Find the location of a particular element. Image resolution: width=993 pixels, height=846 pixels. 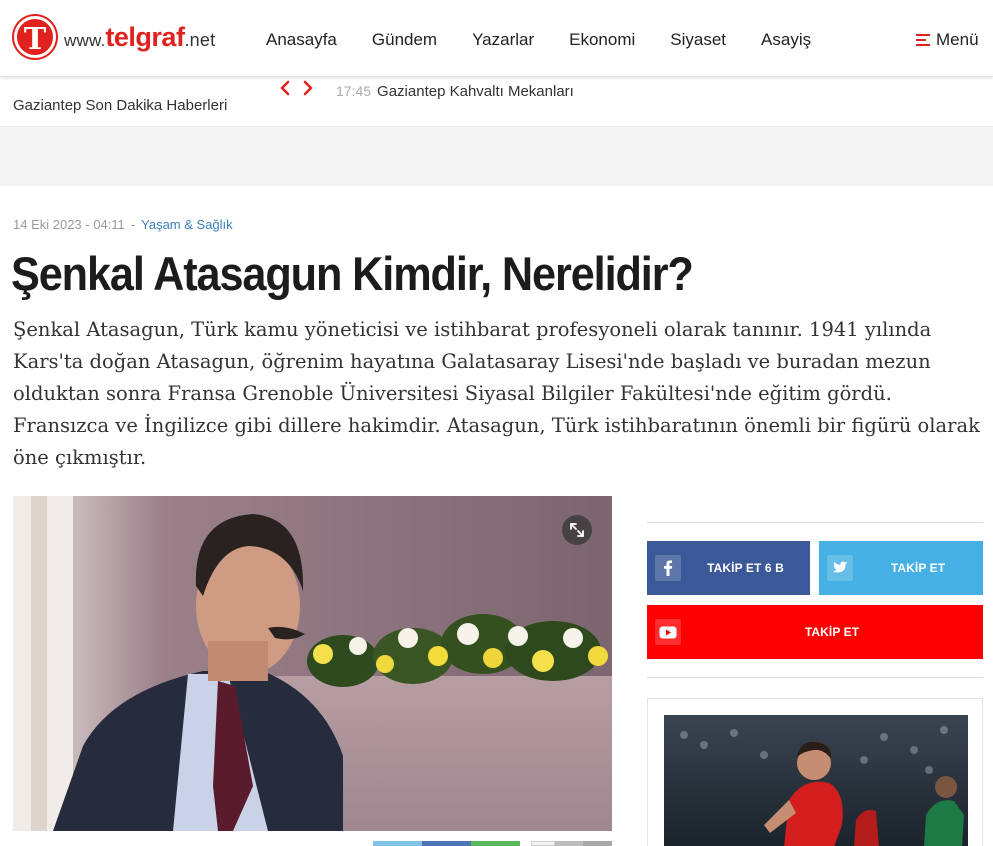

article-date: 14 Eki 2023 - 04:11 is located at coordinates (69, 224).